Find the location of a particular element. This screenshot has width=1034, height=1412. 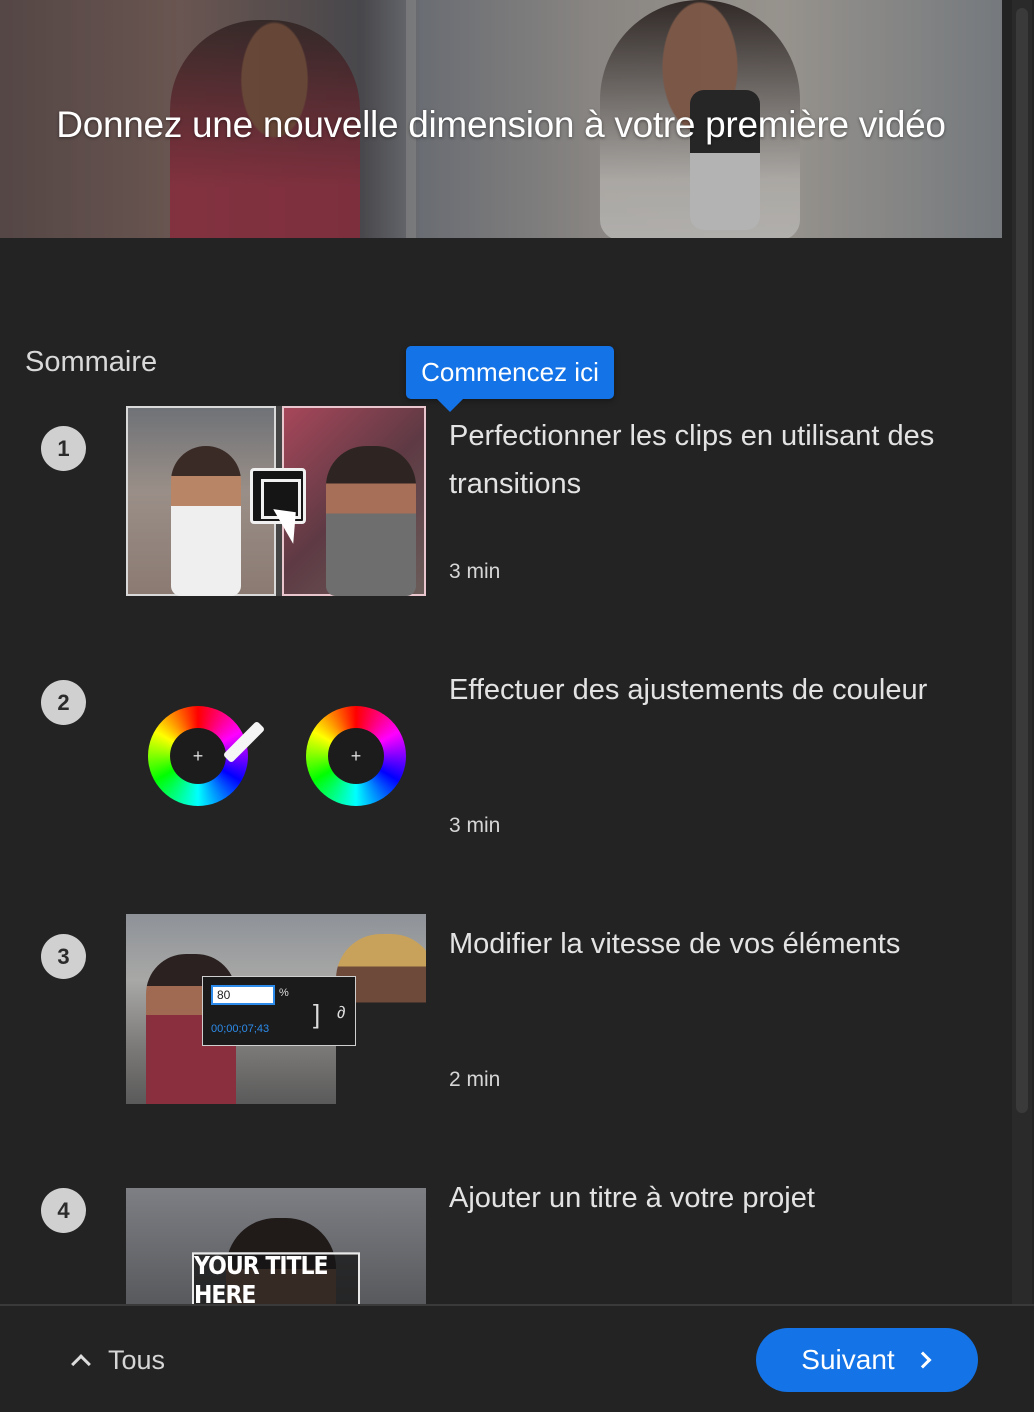

lesson-number-badge: 1 is located at coordinates (63, 448).